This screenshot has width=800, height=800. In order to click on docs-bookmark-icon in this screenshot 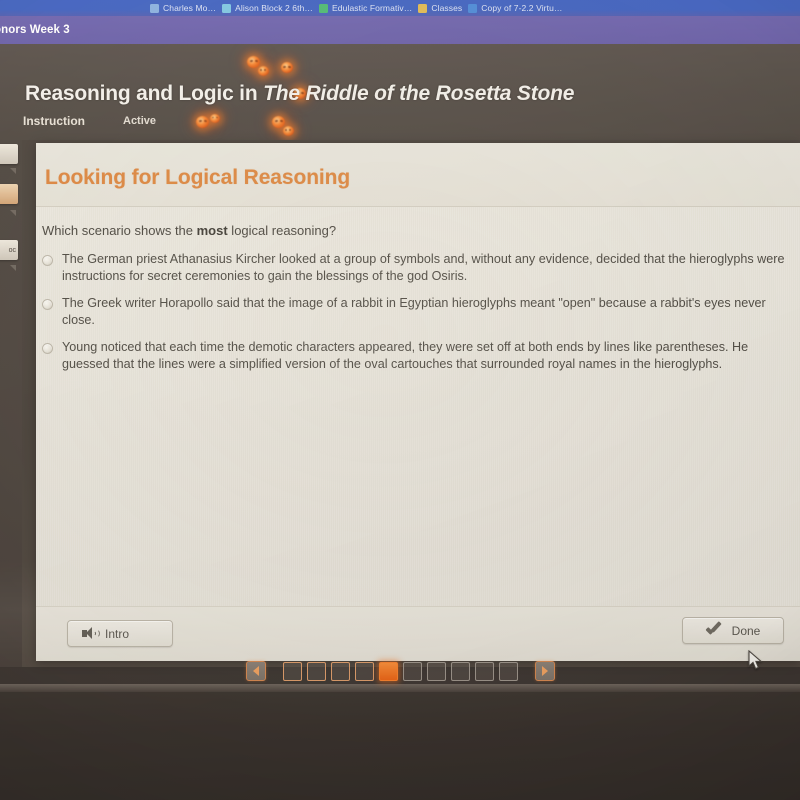, I will do `click(473, 8)`.